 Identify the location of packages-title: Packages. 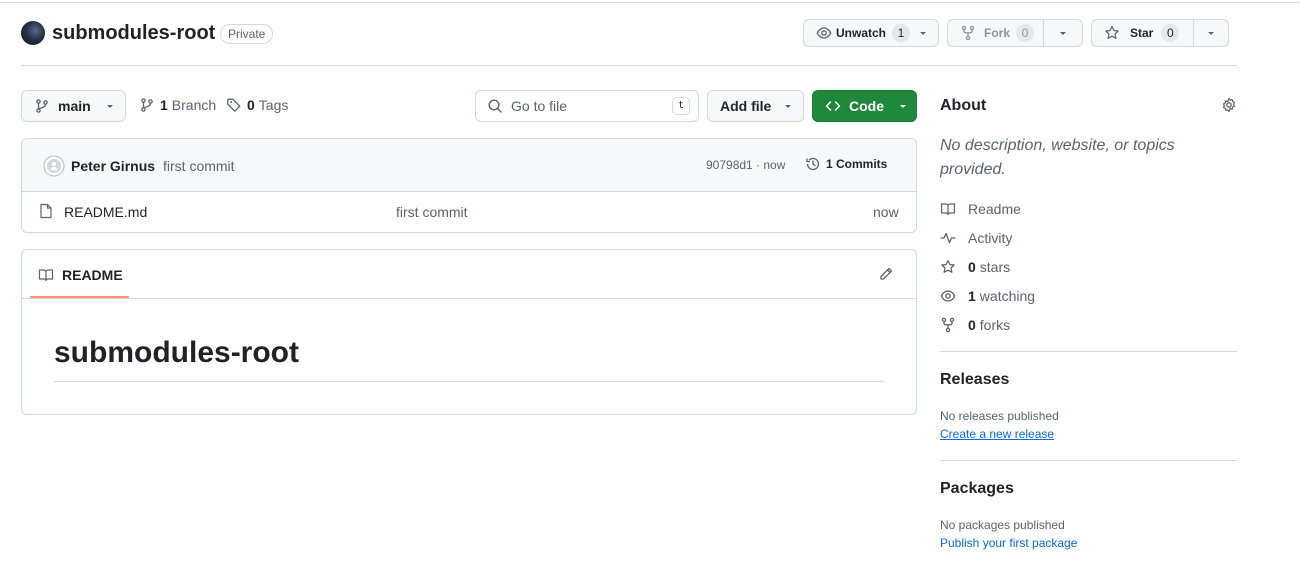
(977, 489).